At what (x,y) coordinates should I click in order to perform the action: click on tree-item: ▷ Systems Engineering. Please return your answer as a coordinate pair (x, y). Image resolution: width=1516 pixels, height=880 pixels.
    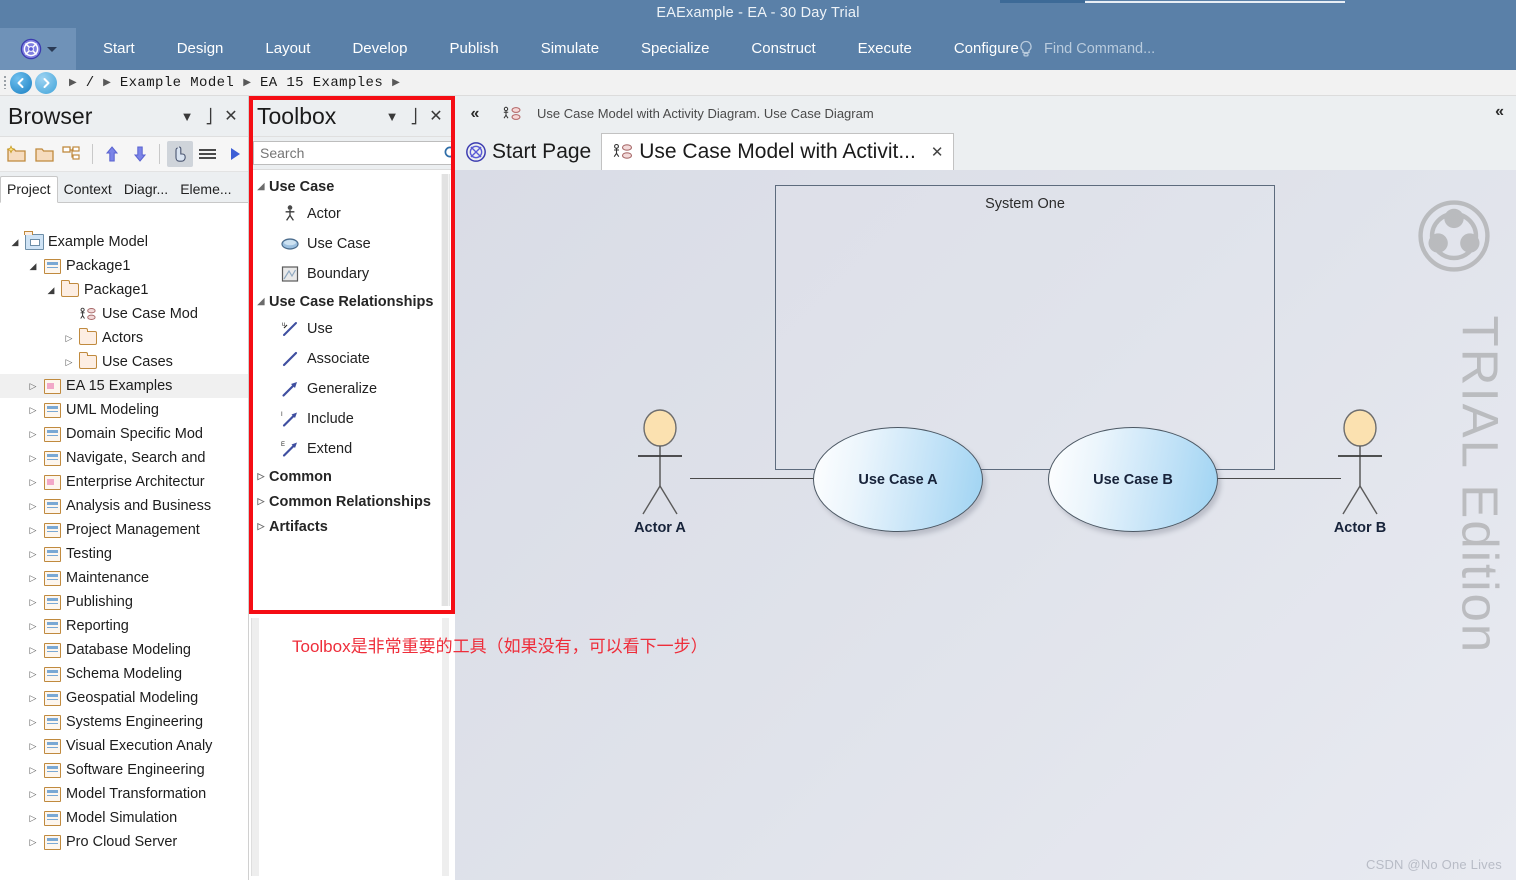
    Looking at the image, I should click on (124, 722).